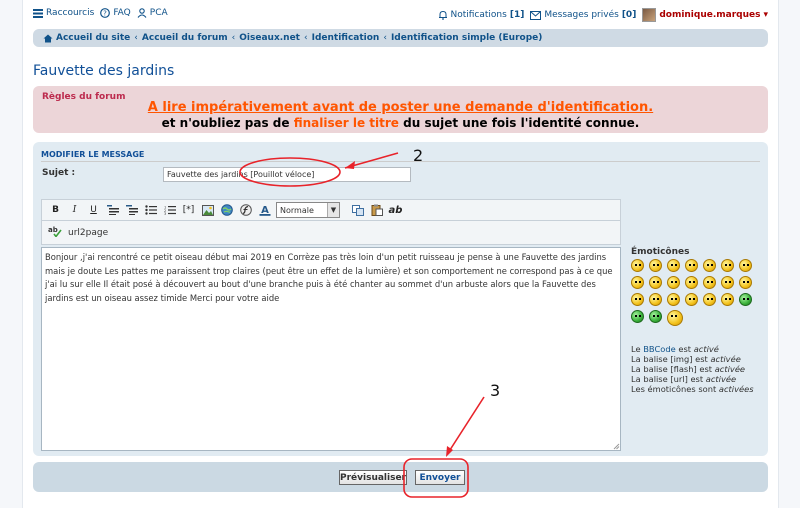 This screenshot has height=508, width=800. Describe the element at coordinates (63, 13) in the screenshot. I see `shortcuts-link: Raccourcis` at that location.